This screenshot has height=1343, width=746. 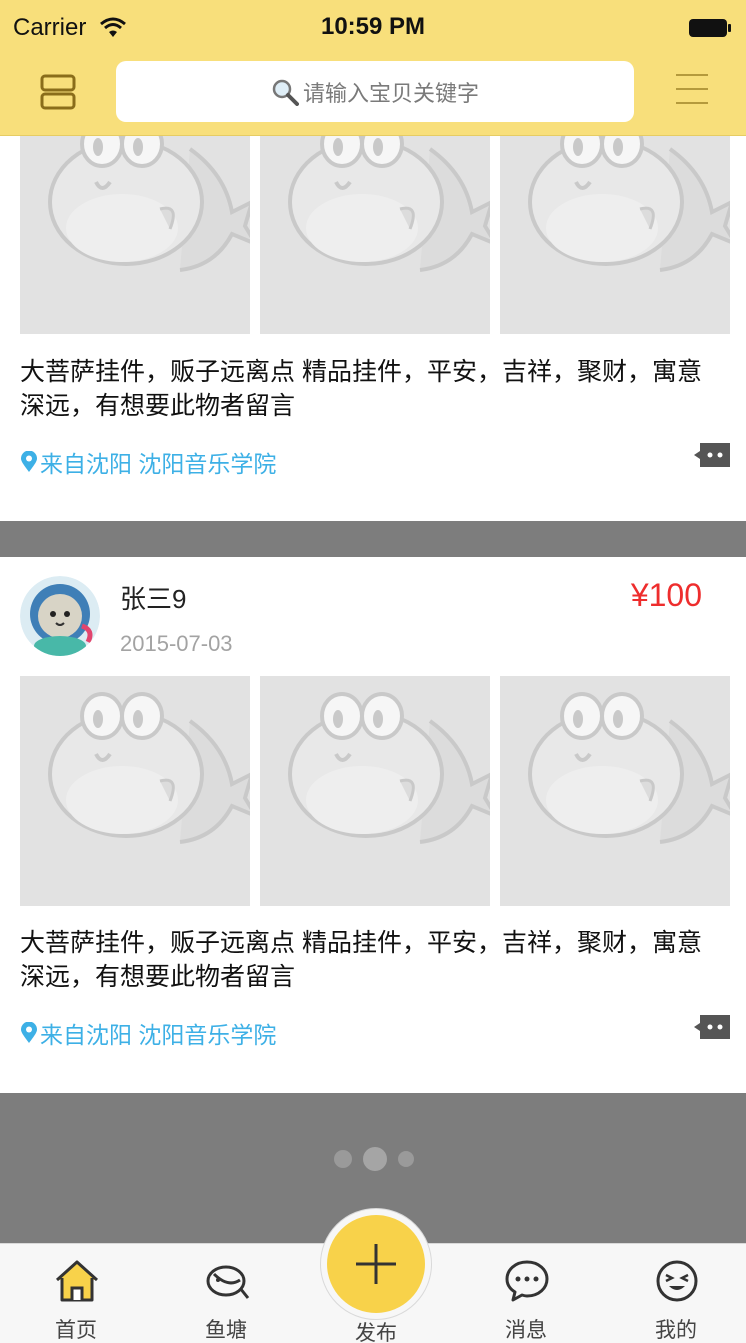 What do you see at coordinates (77, 1281) in the screenshot?
I see `home-icon` at bounding box center [77, 1281].